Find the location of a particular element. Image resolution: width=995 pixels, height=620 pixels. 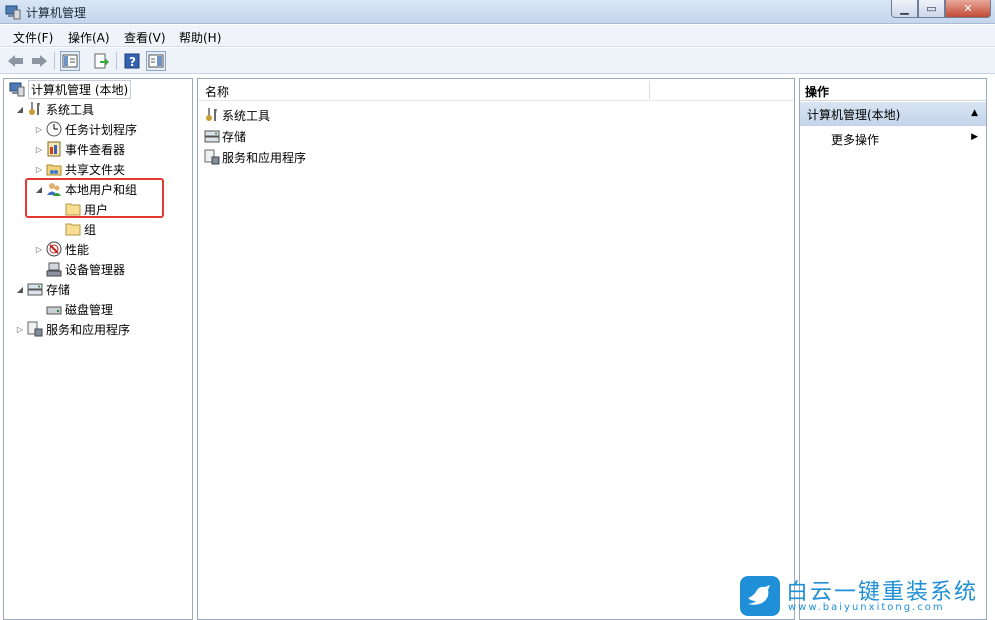

tree-item-label: 共享文件夹 is located at coordinates (95, 169).